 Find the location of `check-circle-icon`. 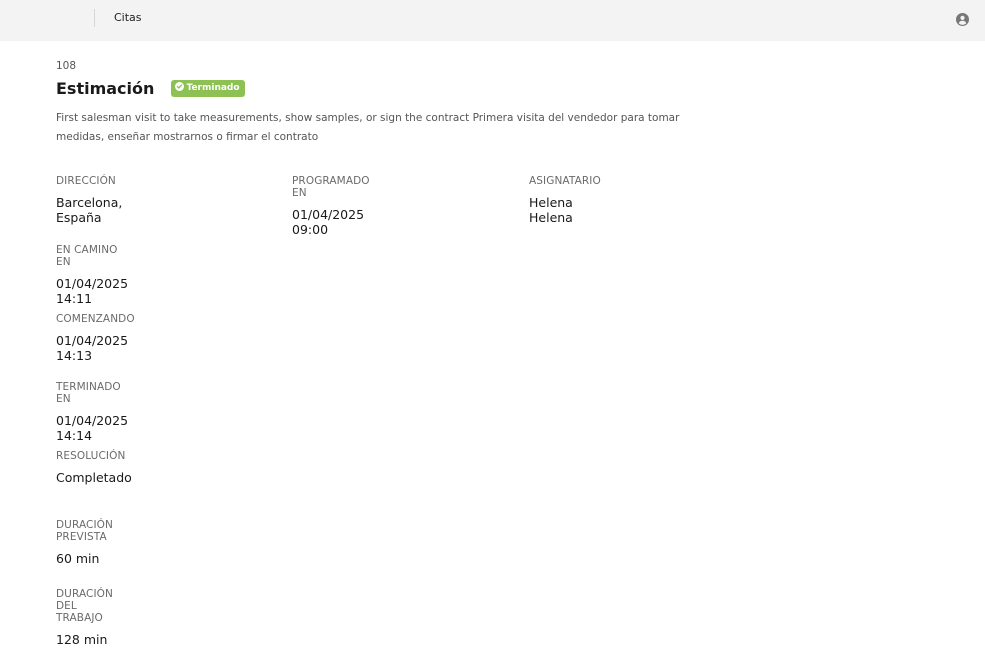

check-circle-icon is located at coordinates (179, 86).